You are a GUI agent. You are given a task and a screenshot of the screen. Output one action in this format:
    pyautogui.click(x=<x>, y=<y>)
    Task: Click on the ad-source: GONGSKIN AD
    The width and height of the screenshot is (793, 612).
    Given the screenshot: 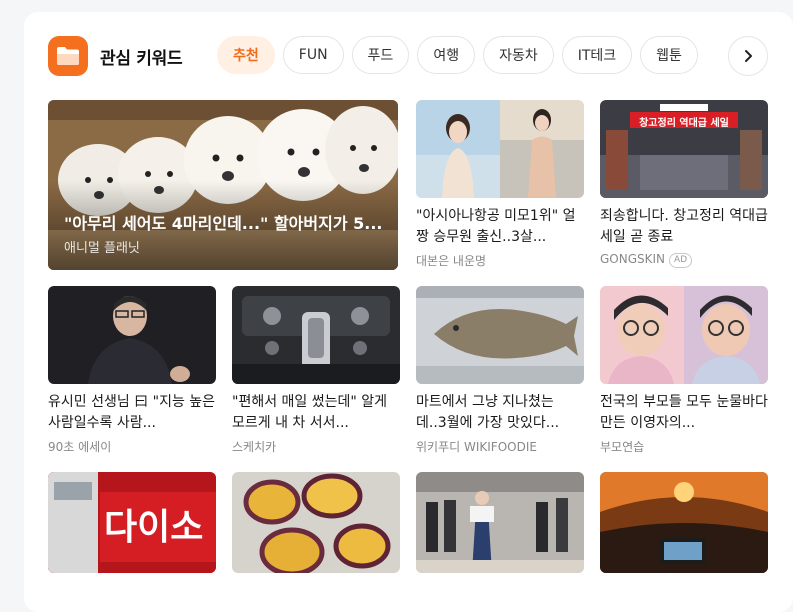 What is the action you would take?
    pyautogui.click(x=646, y=260)
    